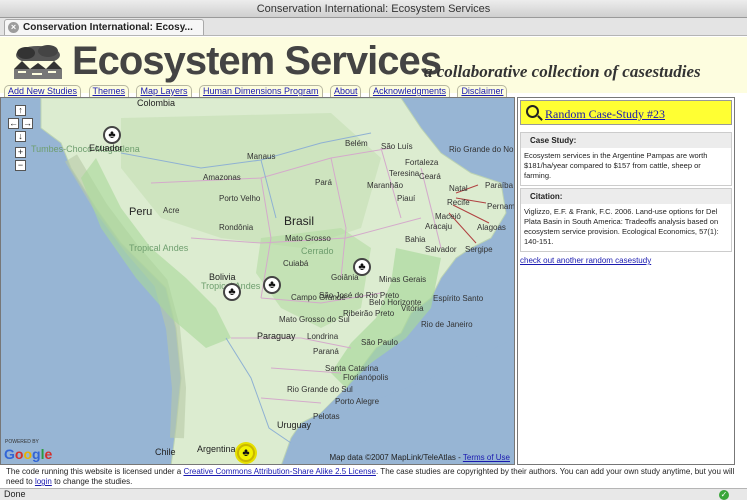  I want to click on region-label: Cerrado, so click(317, 251).